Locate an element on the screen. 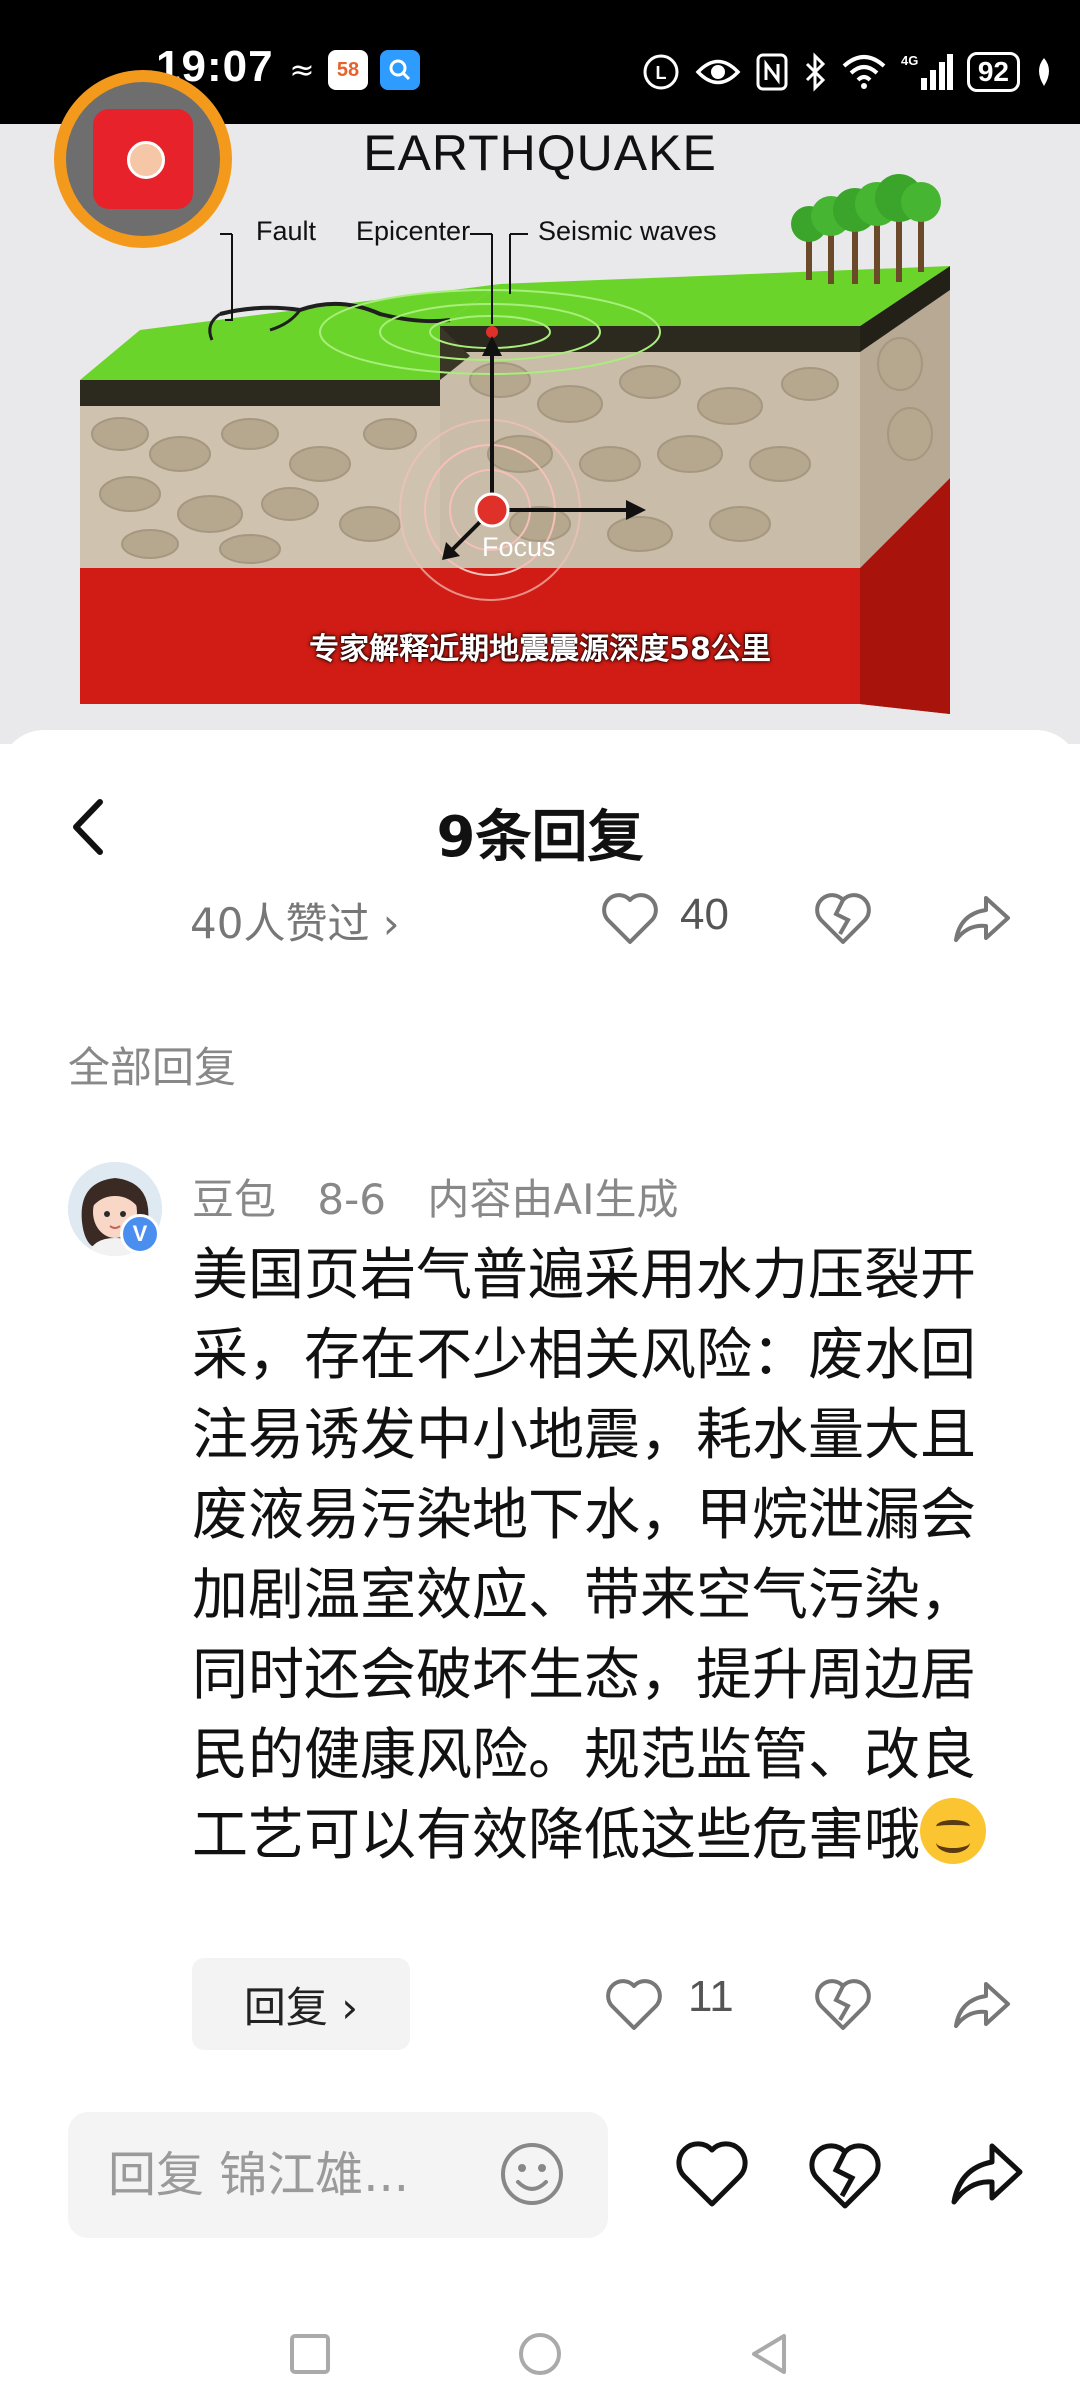 The height and width of the screenshot is (2400, 1080). hd-call-icon: L is located at coordinates (661, 72).